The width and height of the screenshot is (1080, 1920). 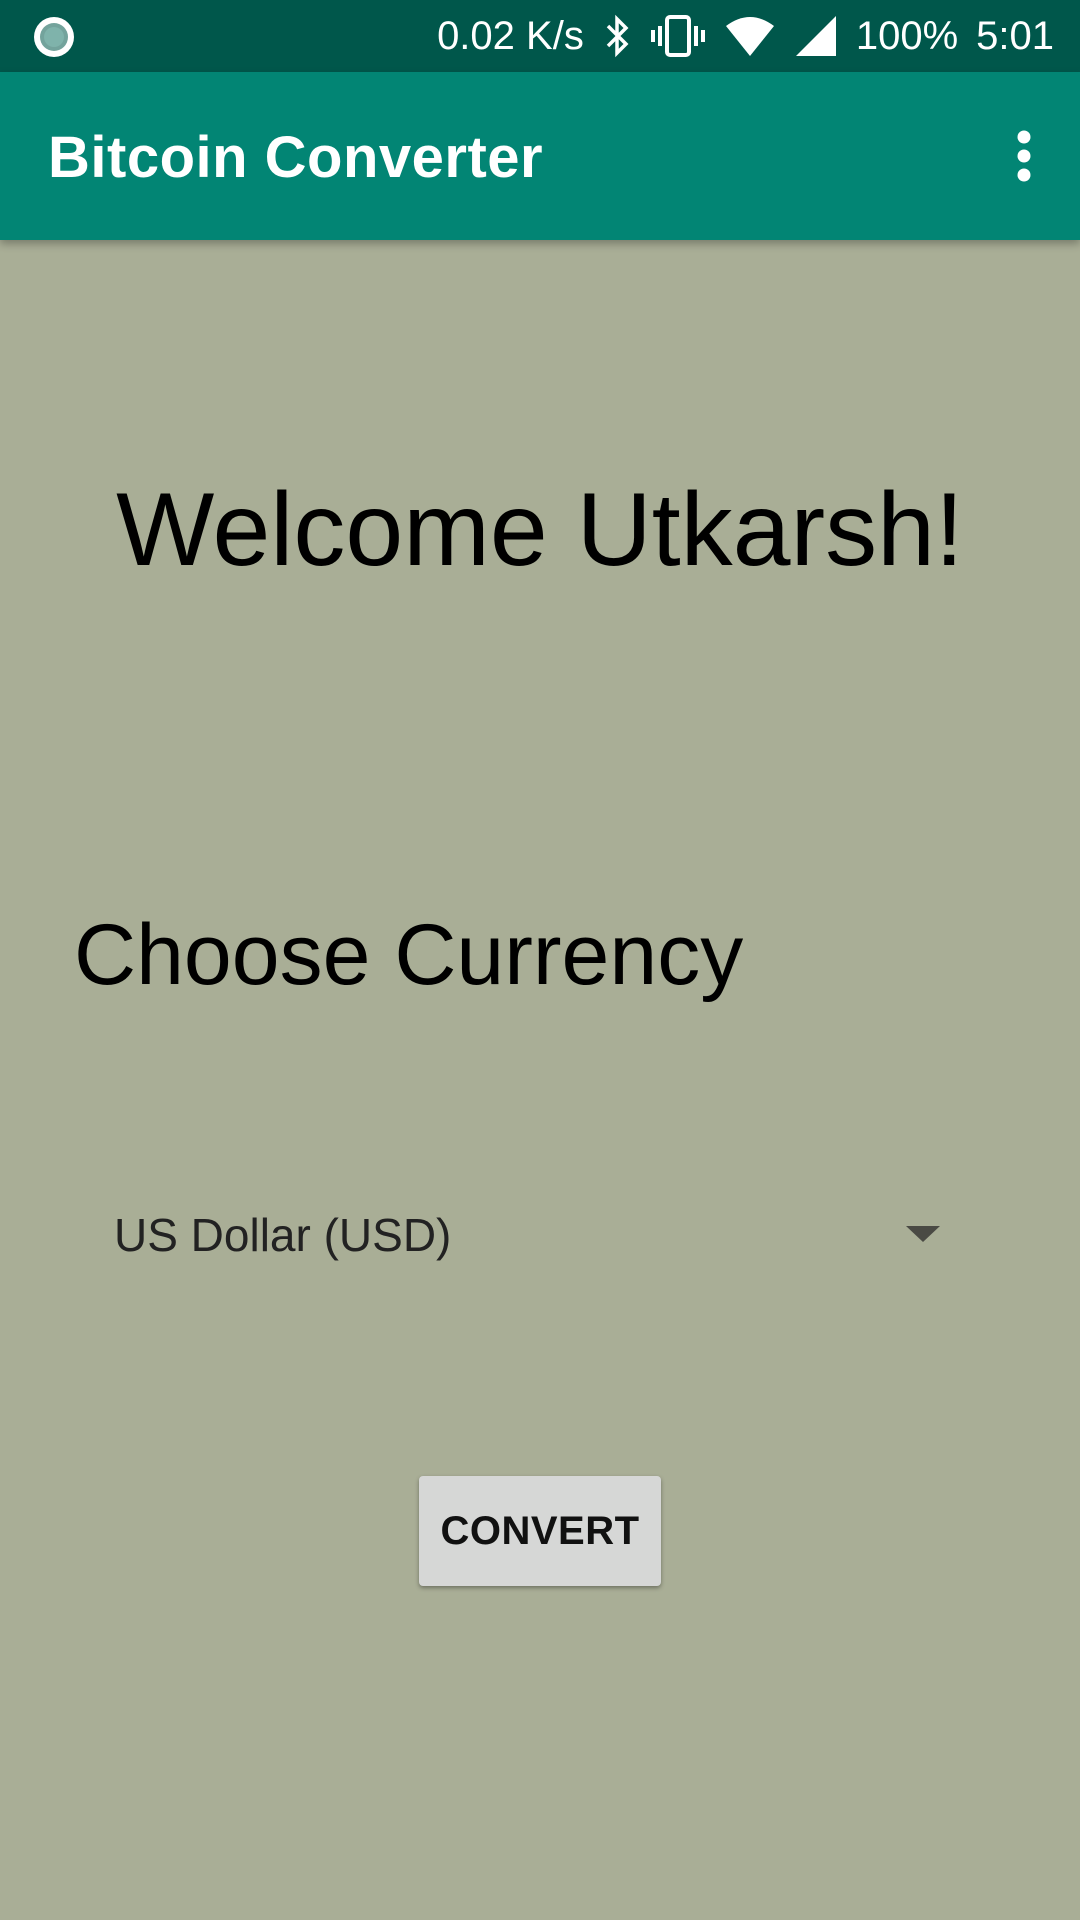 I want to click on dropdown-arrow-icon, so click(x=923, y=1236).